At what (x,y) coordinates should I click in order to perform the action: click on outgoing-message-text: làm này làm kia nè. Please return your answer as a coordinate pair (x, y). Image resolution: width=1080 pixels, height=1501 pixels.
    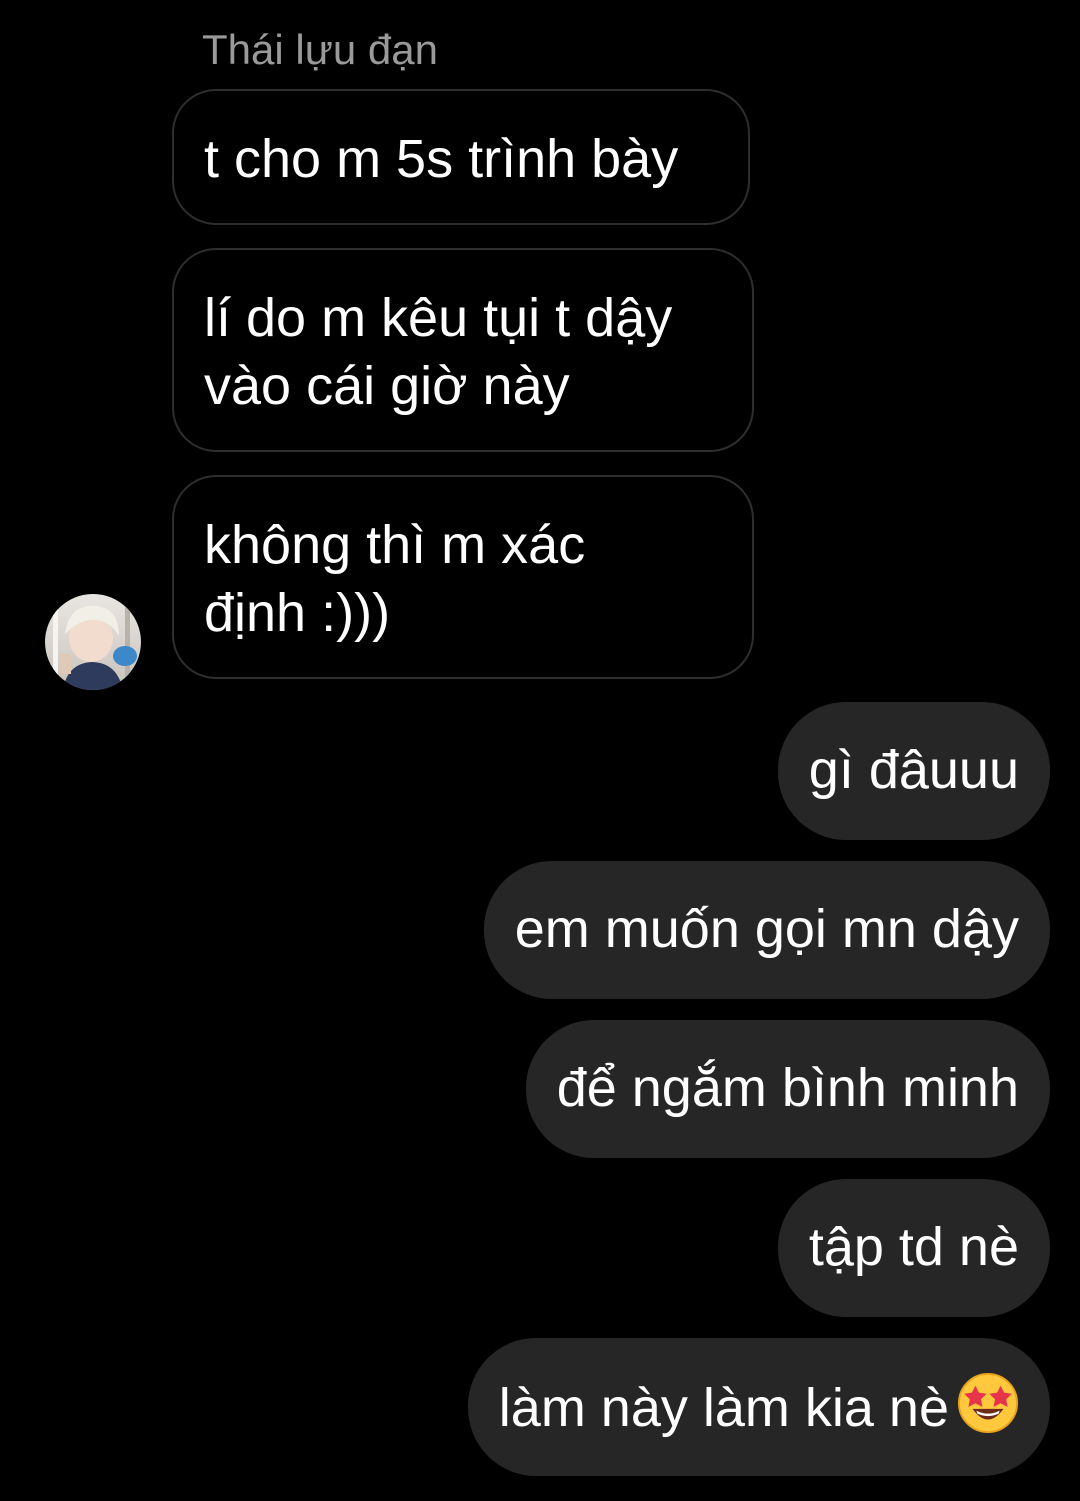
    Looking at the image, I should click on (723, 1408).